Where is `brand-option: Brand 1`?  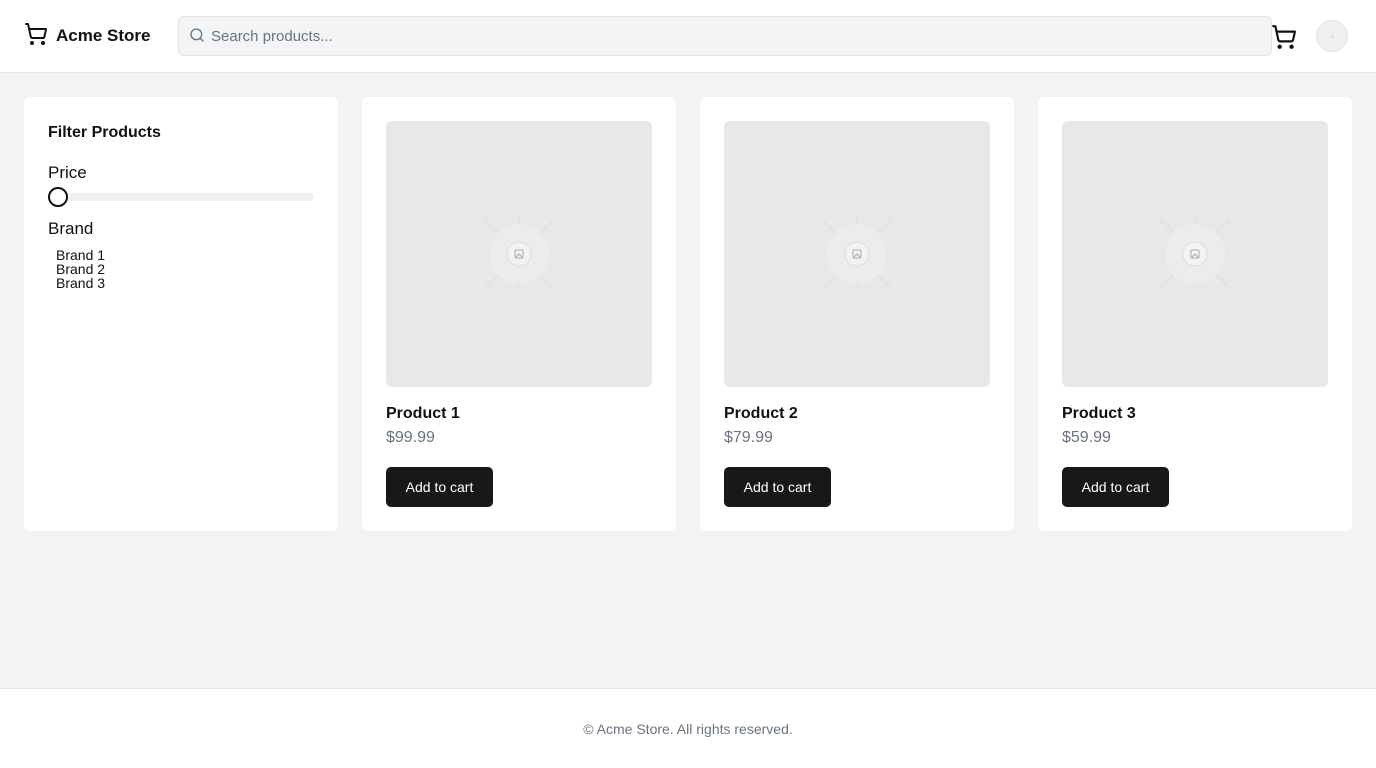 brand-option: Brand 1 is located at coordinates (80, 255).